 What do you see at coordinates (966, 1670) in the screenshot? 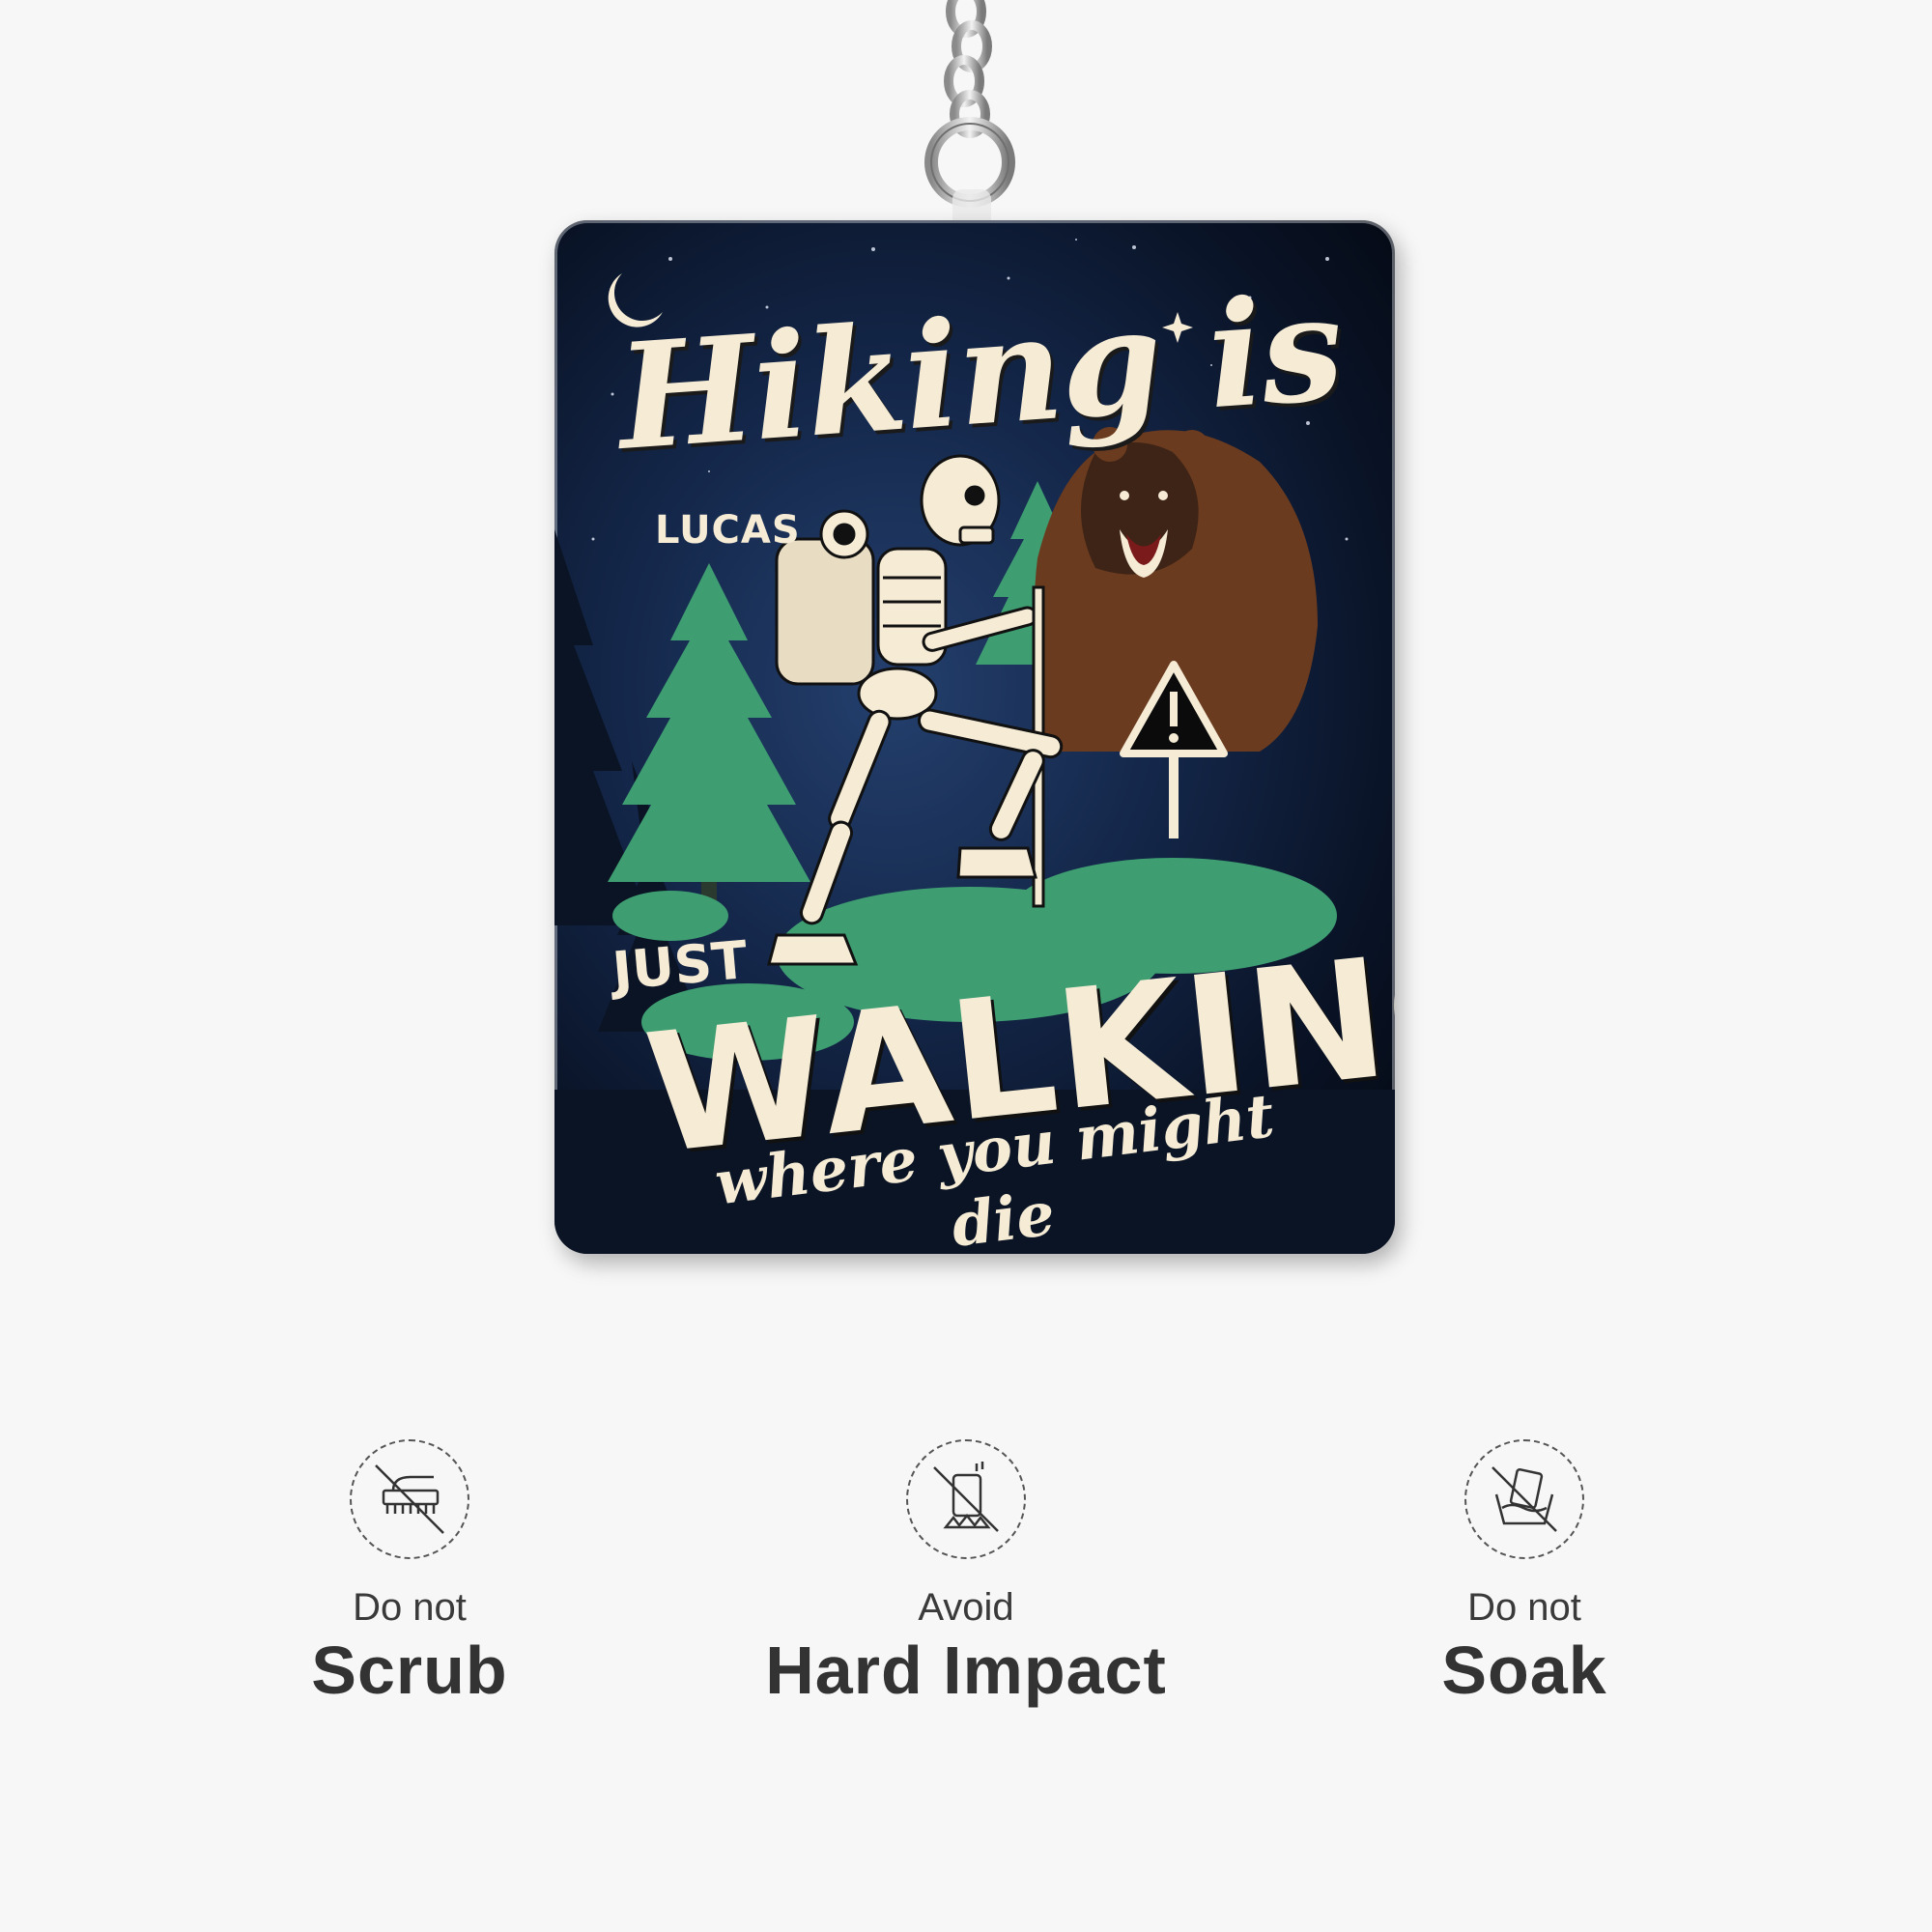
I see `care-impact-label: Hard Impact` at bounding box center [966, 1670].